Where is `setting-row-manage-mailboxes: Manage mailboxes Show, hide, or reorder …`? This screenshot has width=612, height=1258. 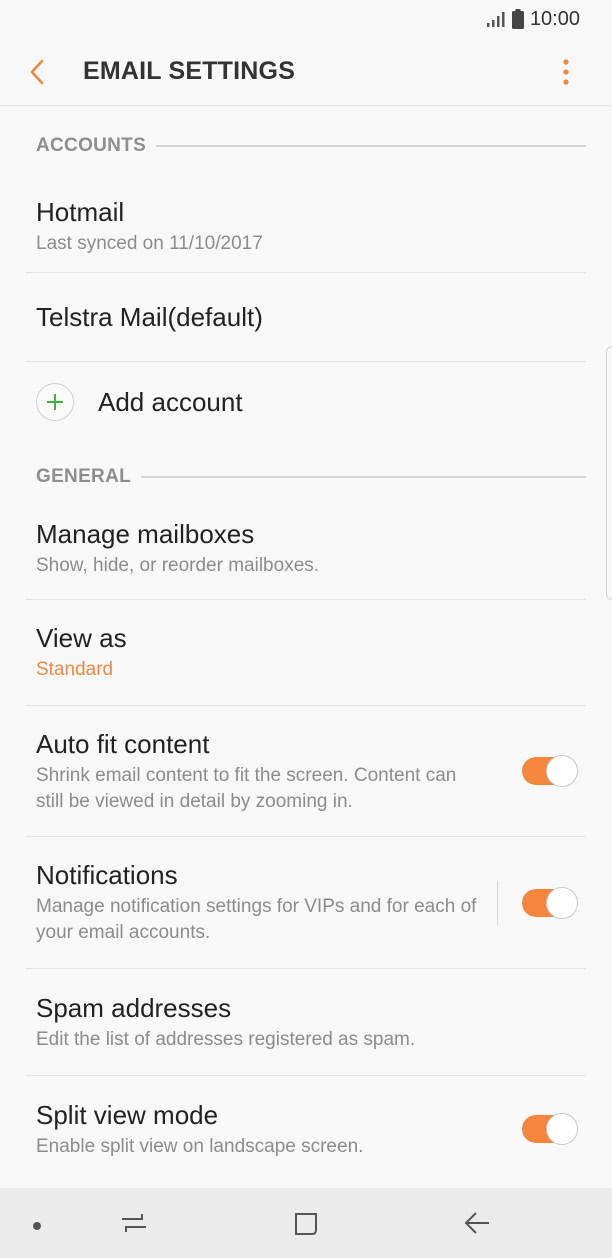 setting-row-manage-mailboxes: Manage mailboxes Show, hide, or reorder … is located at coordinates (306, 556).